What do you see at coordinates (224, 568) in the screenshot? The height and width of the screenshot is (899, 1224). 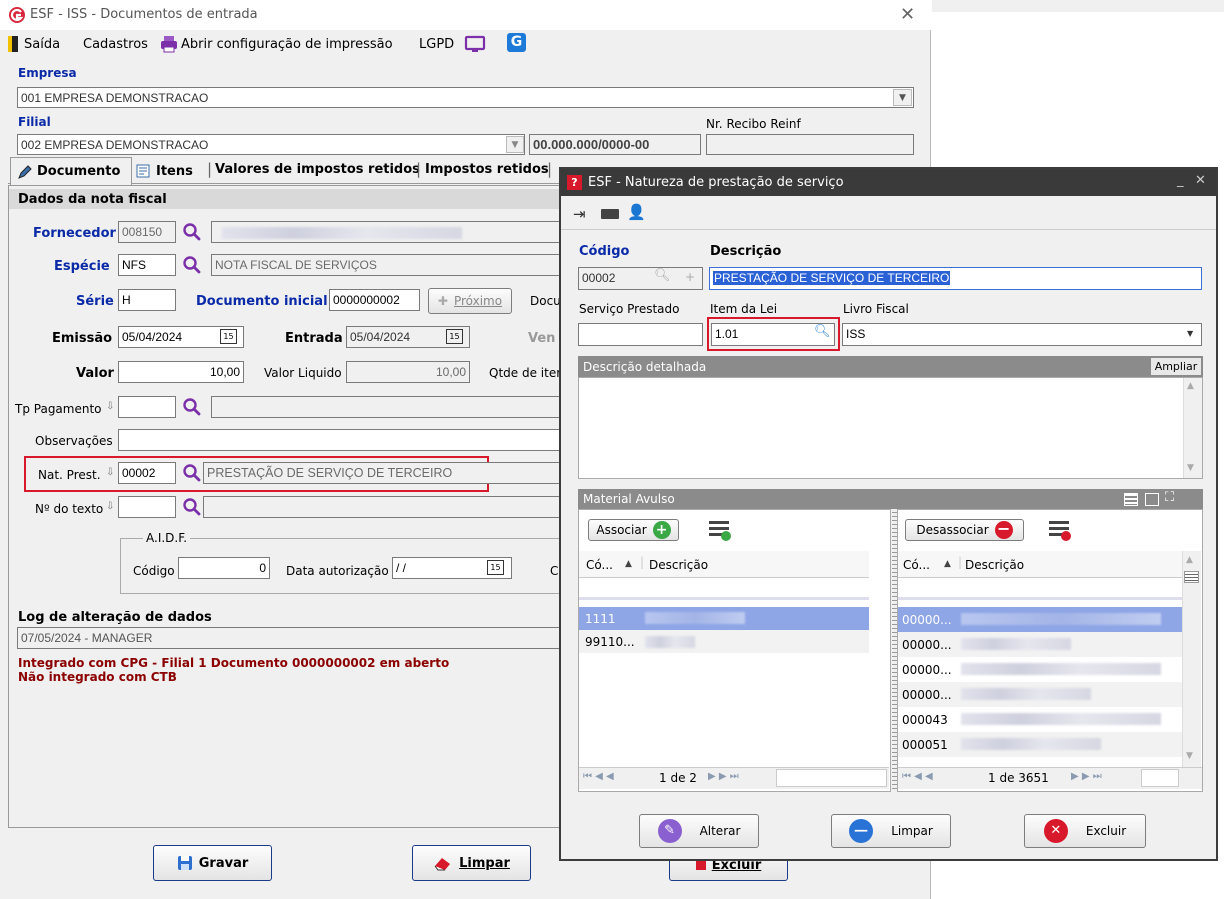 I see `aidf-codigo-field: 0` at bounding box center [224, 568].